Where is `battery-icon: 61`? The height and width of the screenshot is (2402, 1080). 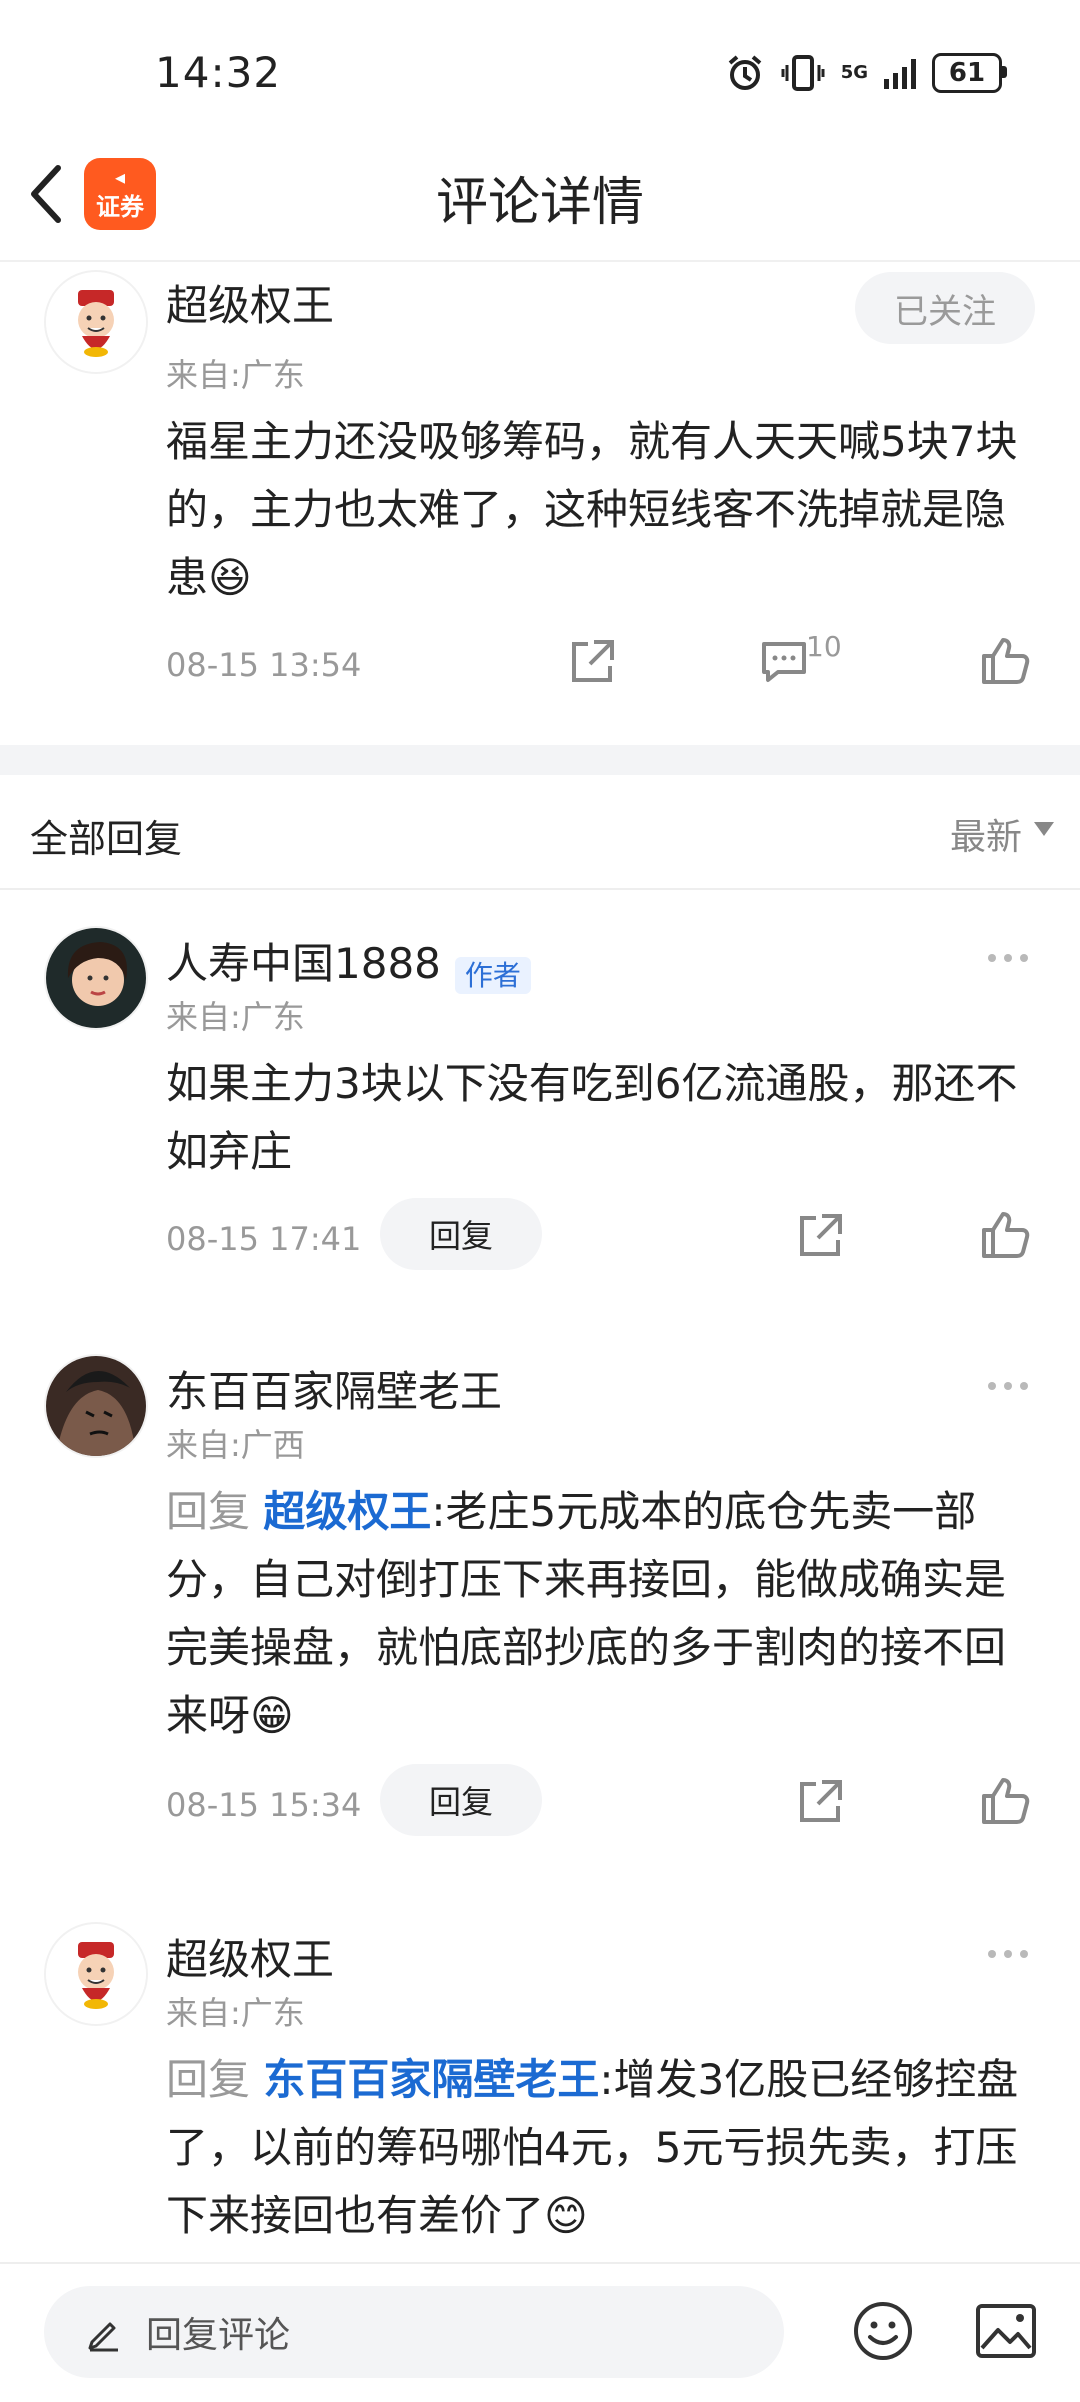
battery-icon: 61 is located at coordinates (969, 73).